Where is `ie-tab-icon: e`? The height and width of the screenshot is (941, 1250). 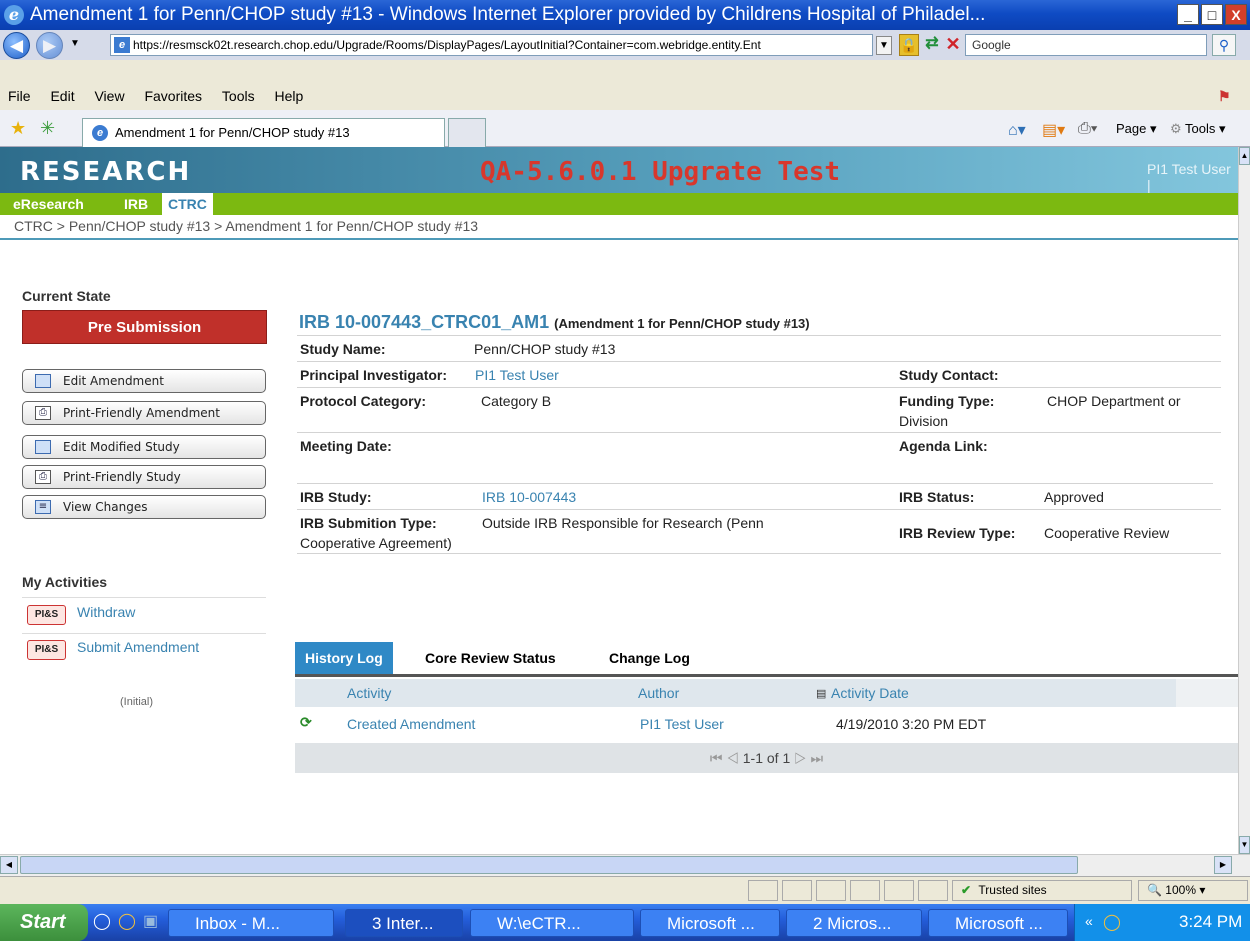
ie-tab-icon: e is located at coordinates (100, 133).